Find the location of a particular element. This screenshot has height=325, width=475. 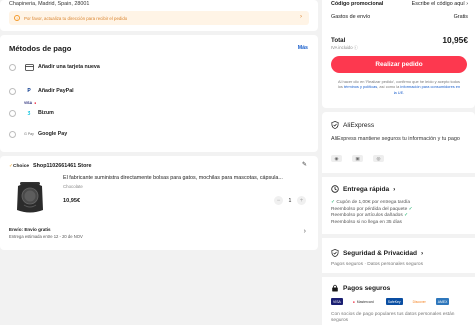

product-price: 10,95€ is located at coordinates (72, 201).